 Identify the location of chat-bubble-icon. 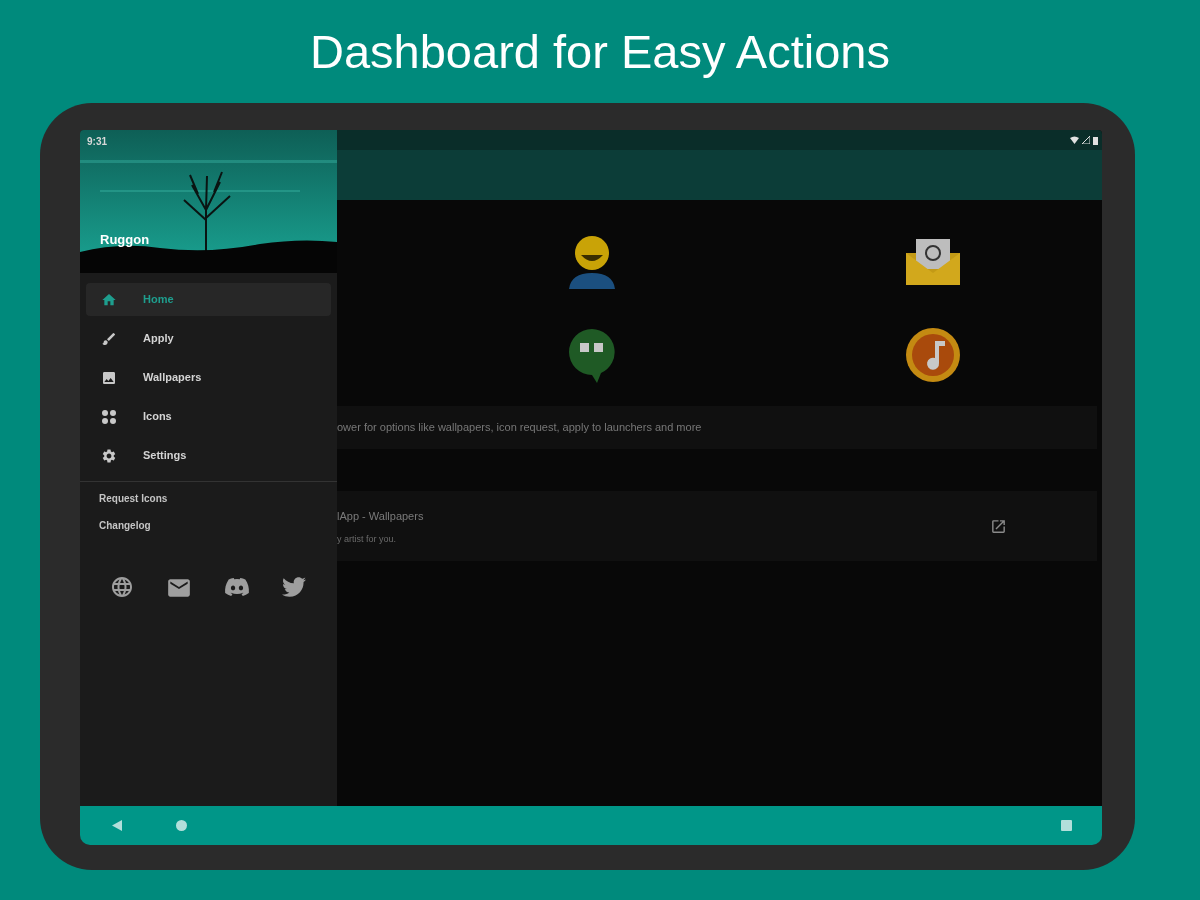
(591, 355).